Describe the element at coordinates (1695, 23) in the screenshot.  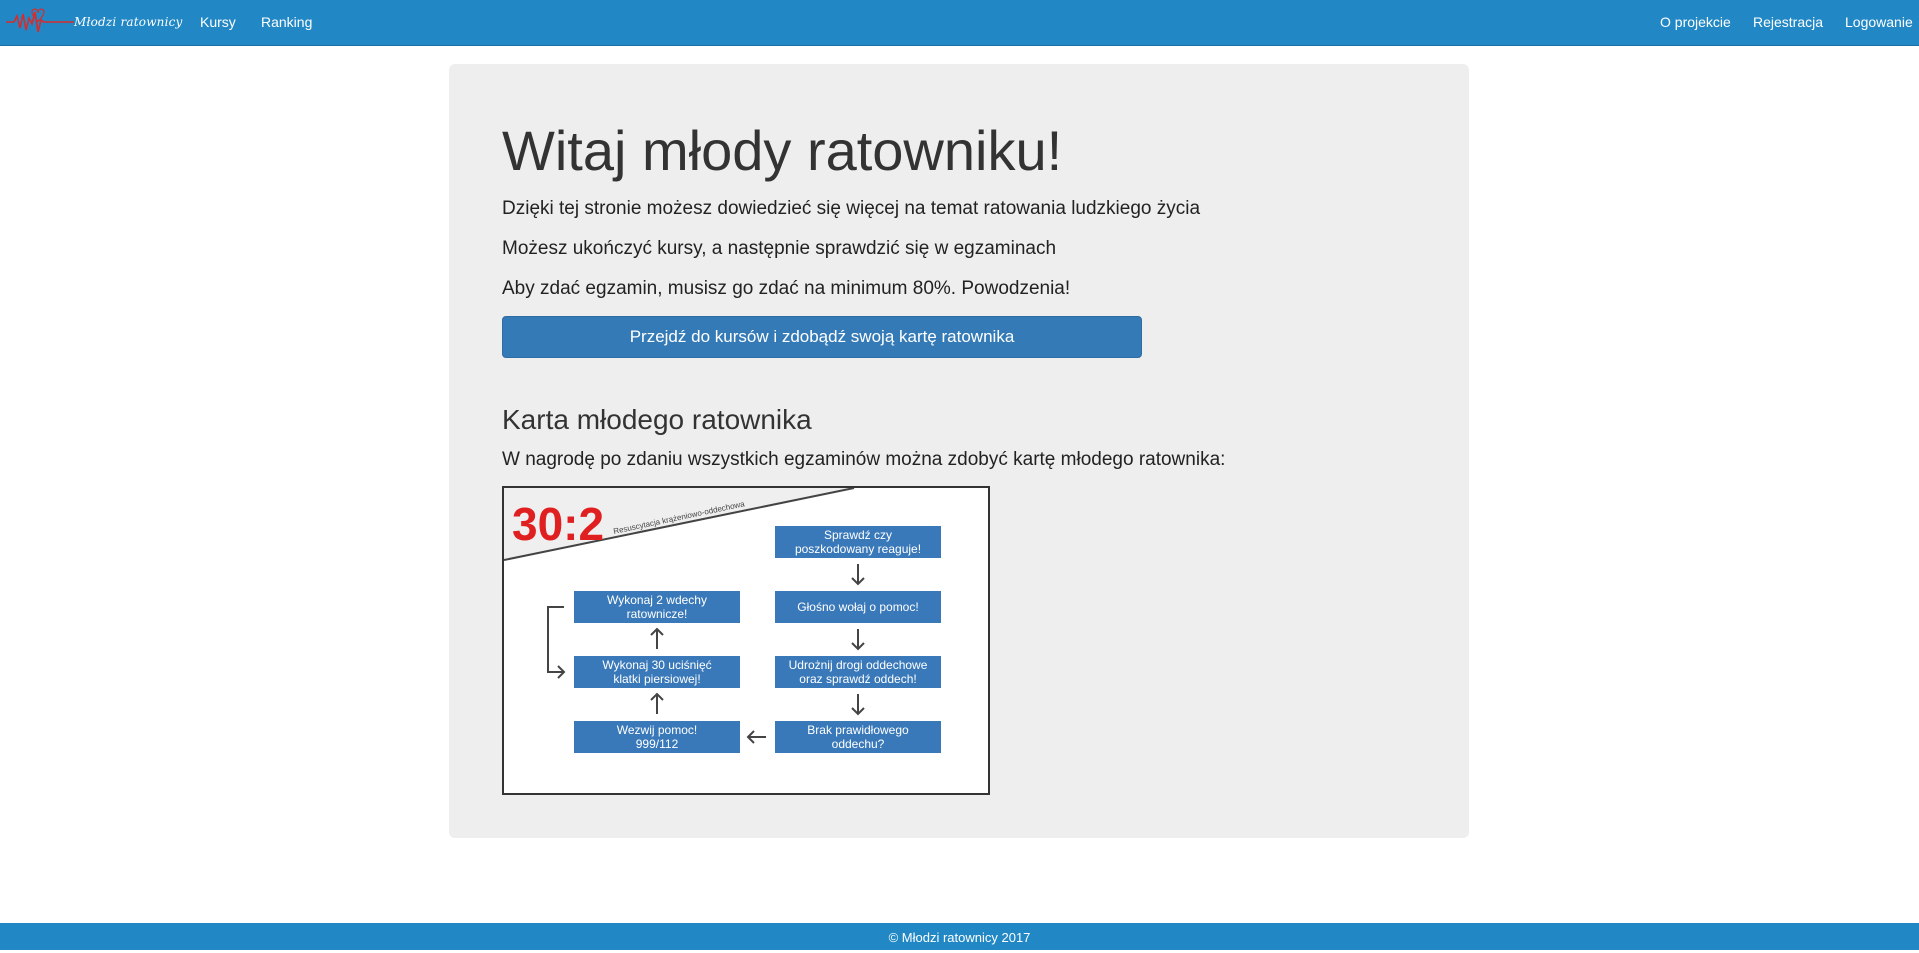
I see `nav-o-projekcie: O projekcie` at that location.